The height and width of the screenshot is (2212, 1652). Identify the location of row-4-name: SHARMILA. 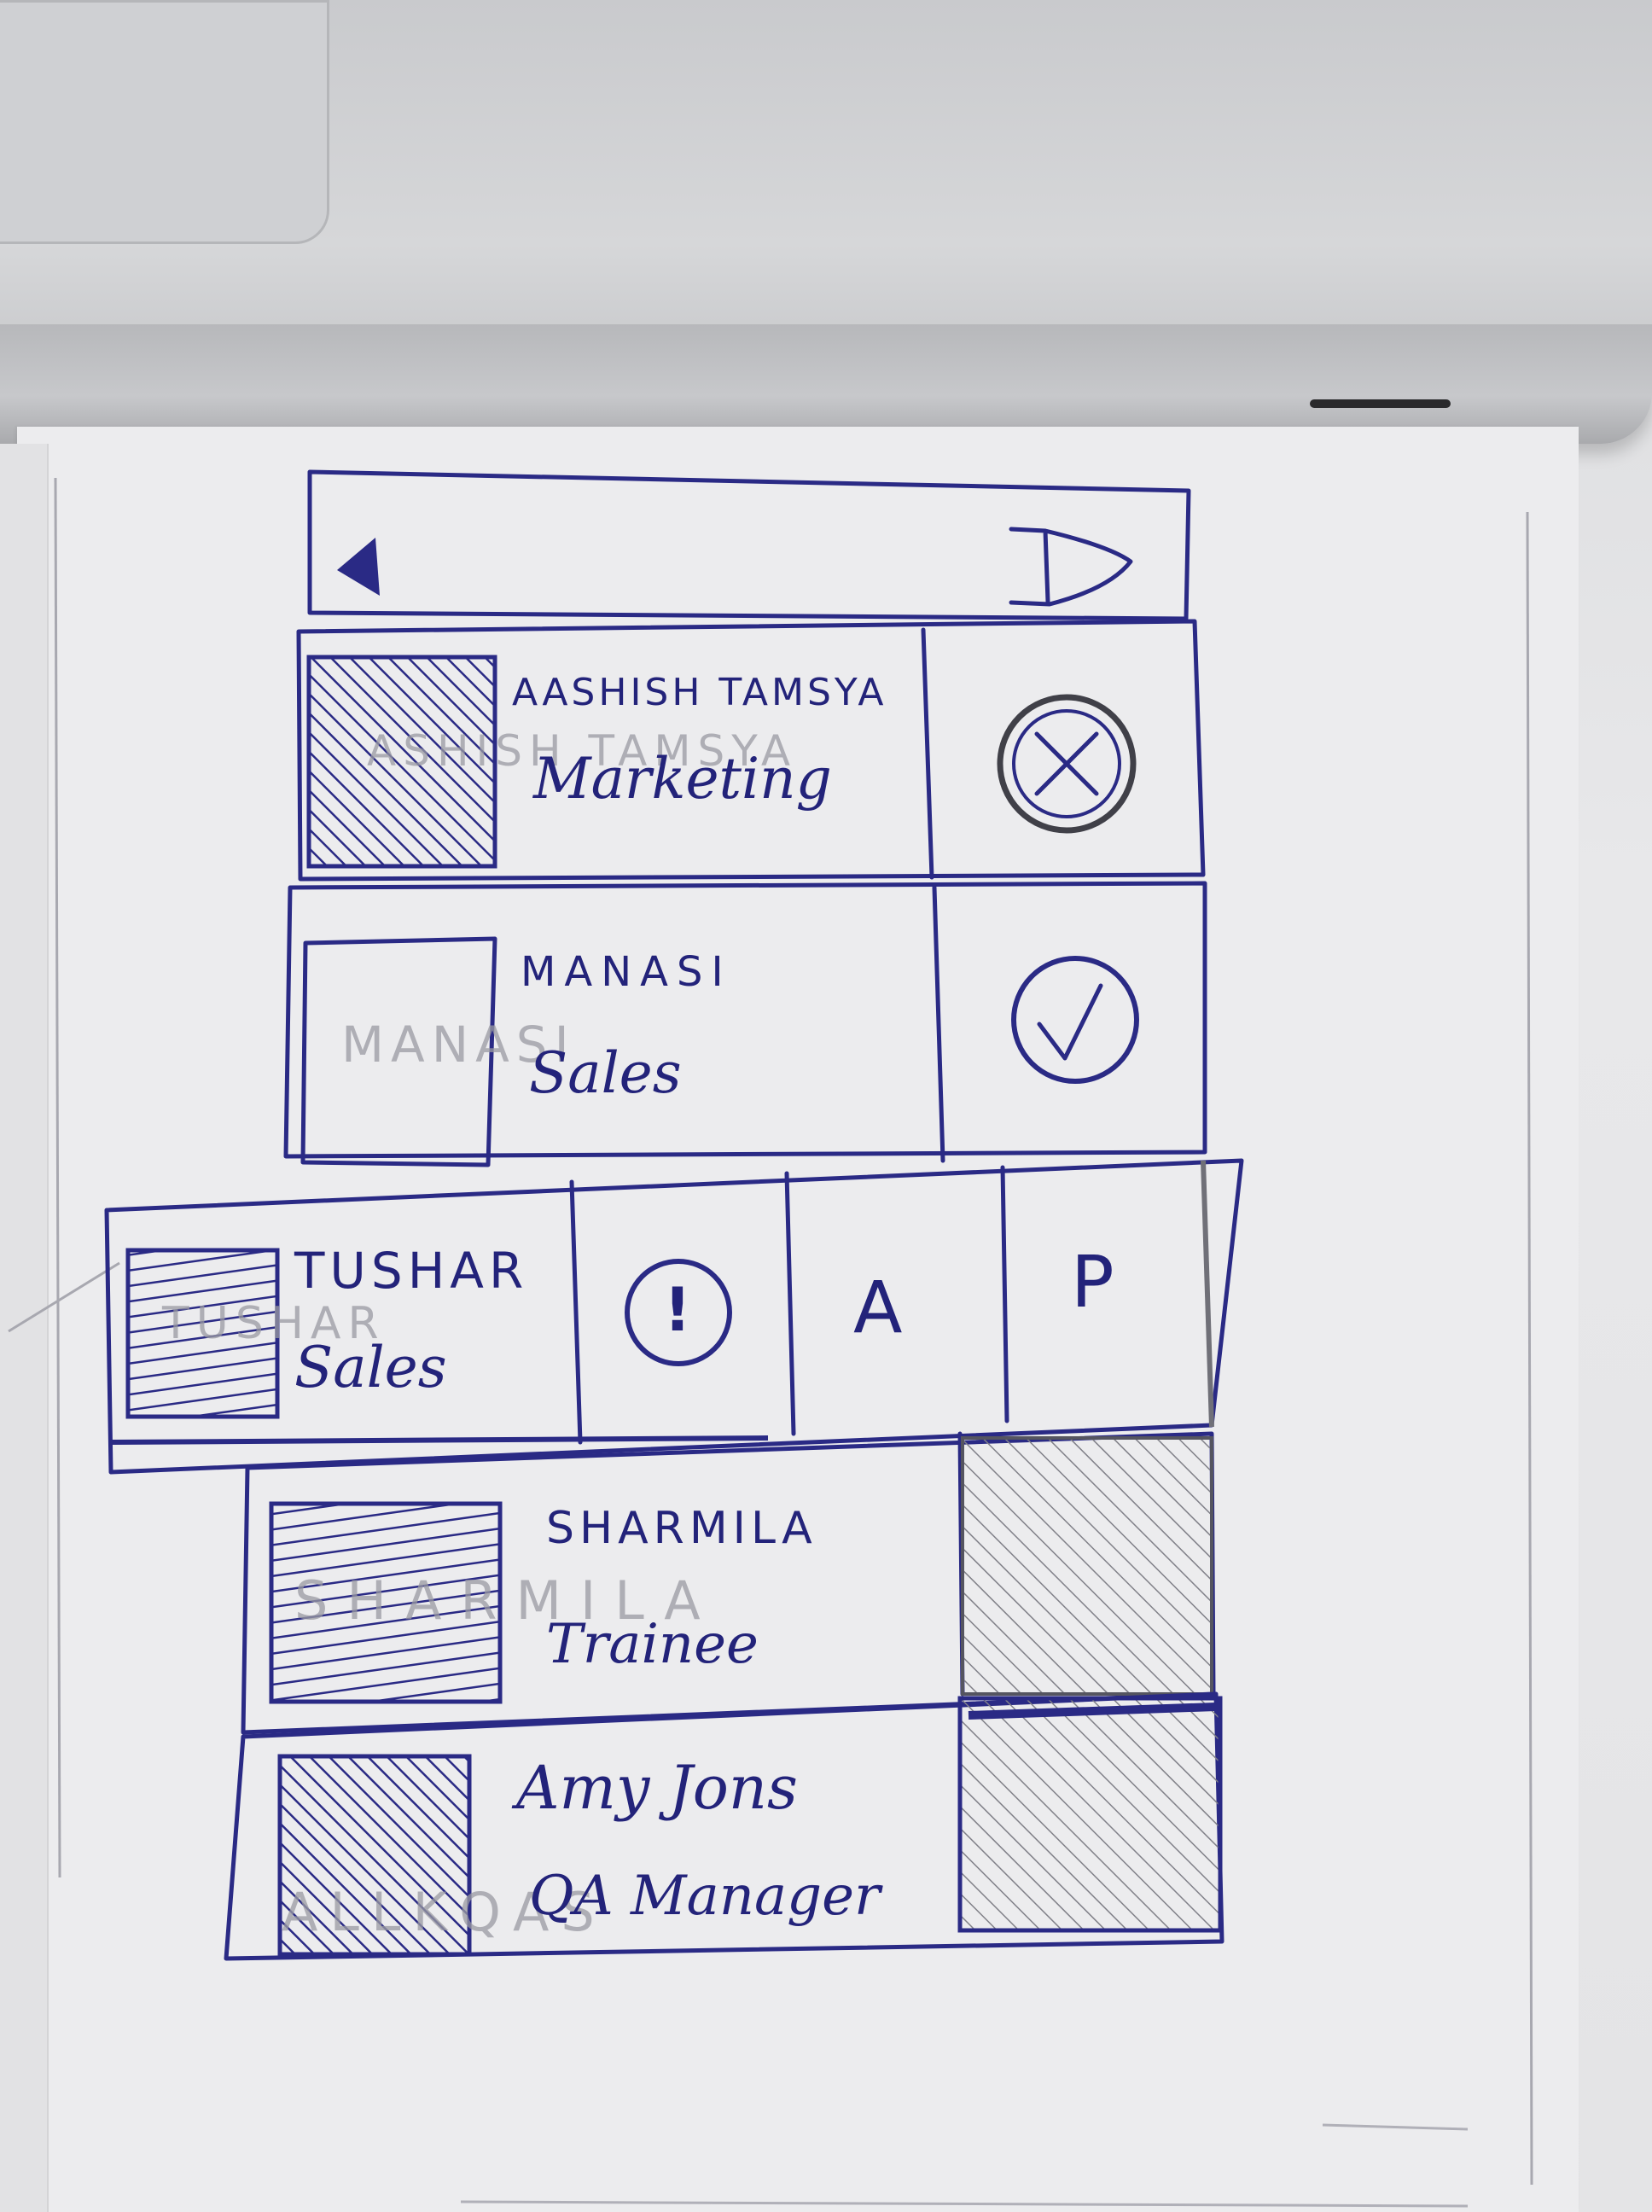
(681, 1528).